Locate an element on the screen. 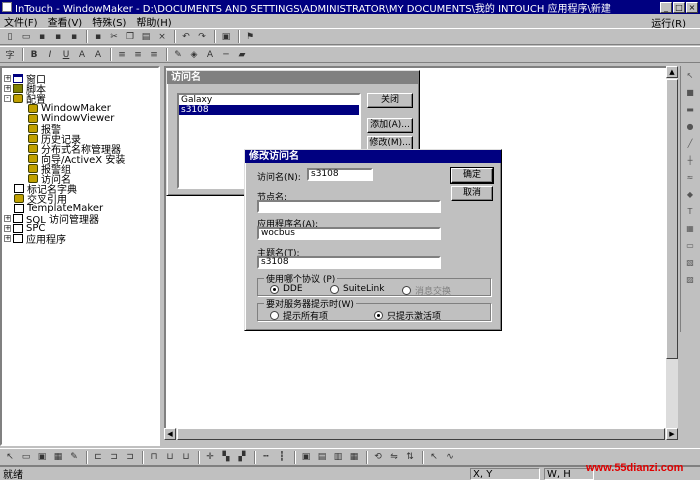 This screenshot has width=700, height=480. text-color-icon: A is located at coordinates (210, 54).